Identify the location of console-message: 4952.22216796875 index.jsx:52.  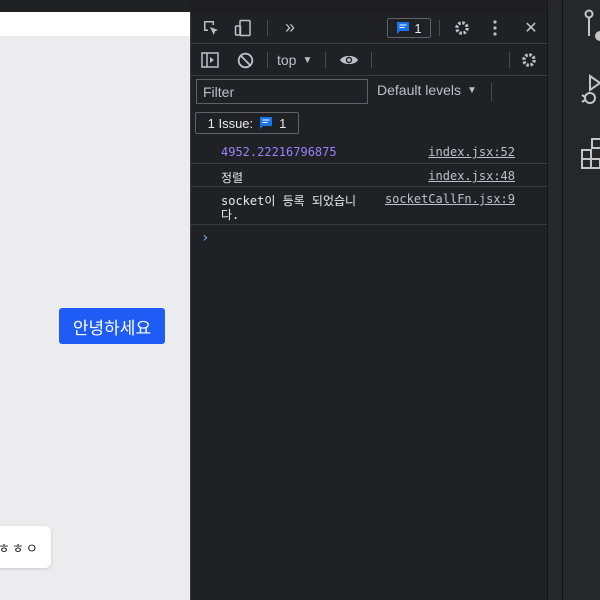
(369, 152).